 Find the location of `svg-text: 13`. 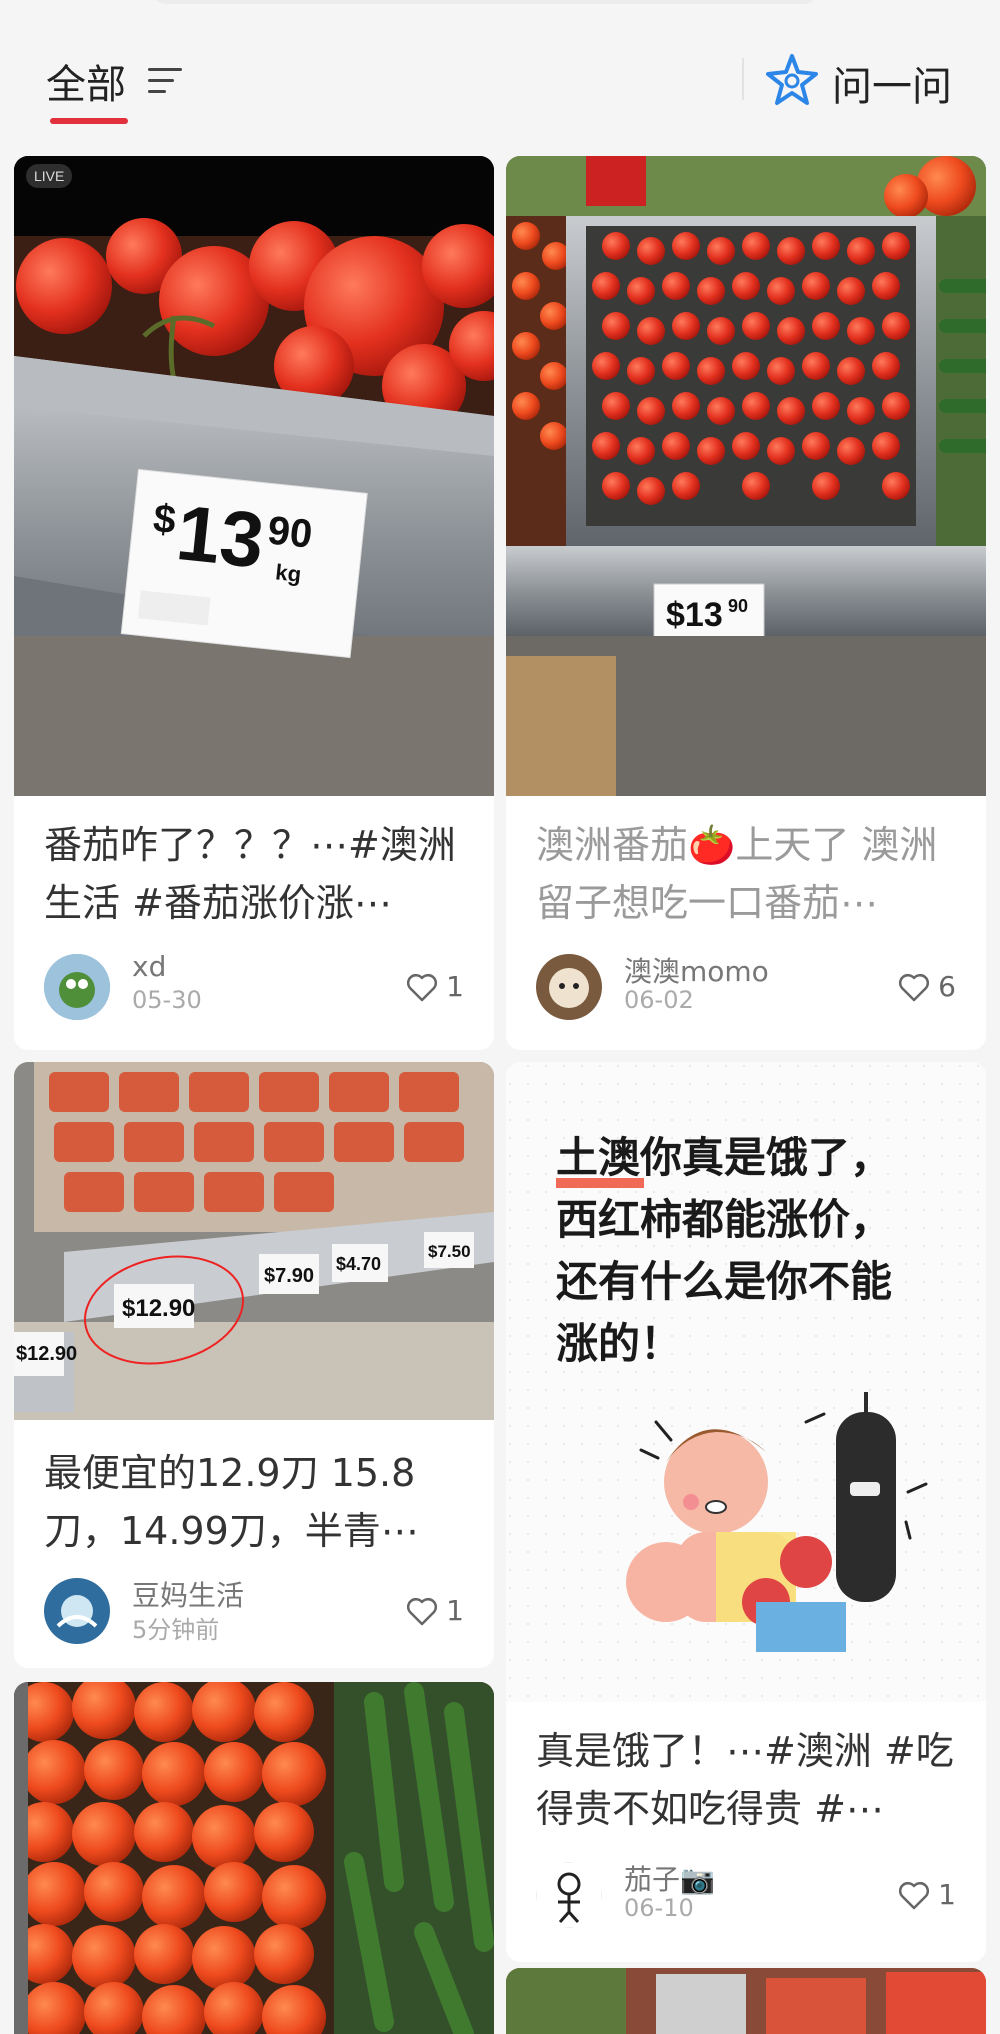

svg-text: 13 is located at coordinates (220, 536).